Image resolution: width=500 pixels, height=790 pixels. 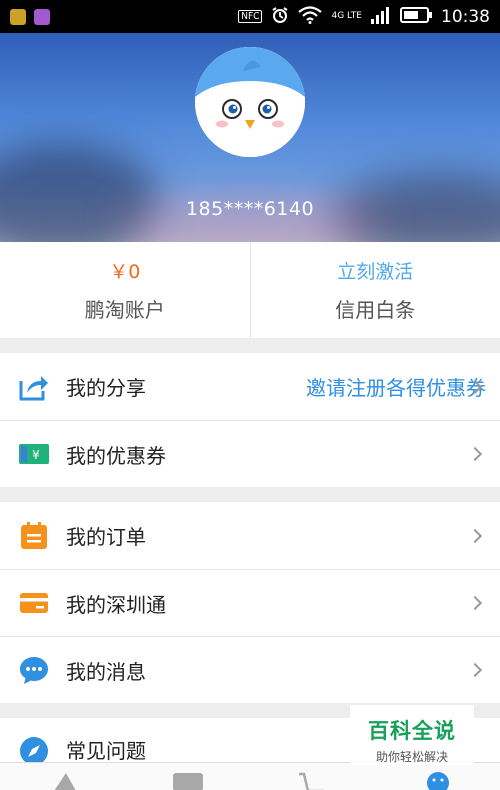 What do you see at coordinates (125, 272) in the screenshot?
I see `account-balance: ￥0` at bounding box center [125, 272].